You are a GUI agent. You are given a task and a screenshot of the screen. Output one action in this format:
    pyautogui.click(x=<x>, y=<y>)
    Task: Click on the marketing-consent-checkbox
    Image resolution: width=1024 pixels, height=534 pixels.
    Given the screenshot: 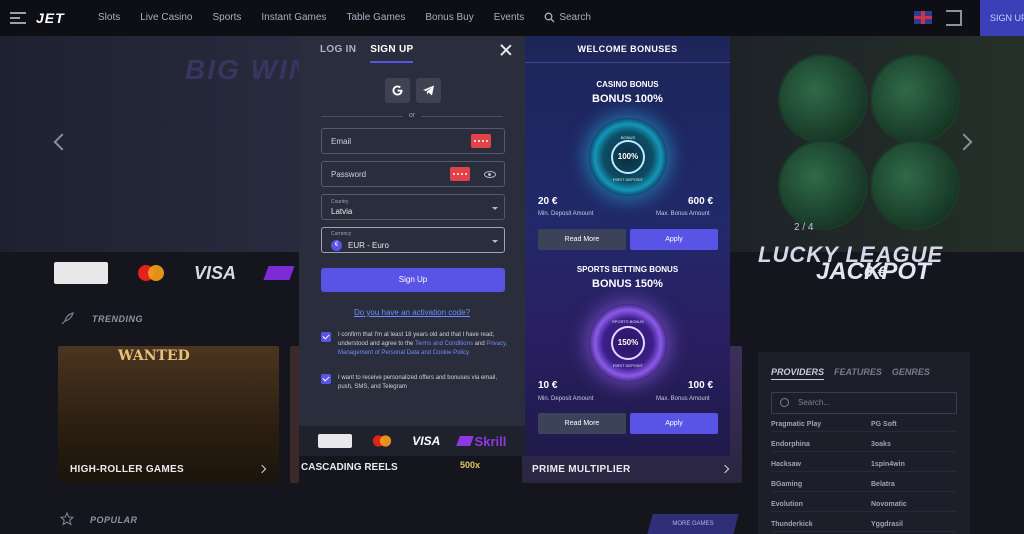 What is the action you would take?
    pyautogui.click(x=326, y=379)
    